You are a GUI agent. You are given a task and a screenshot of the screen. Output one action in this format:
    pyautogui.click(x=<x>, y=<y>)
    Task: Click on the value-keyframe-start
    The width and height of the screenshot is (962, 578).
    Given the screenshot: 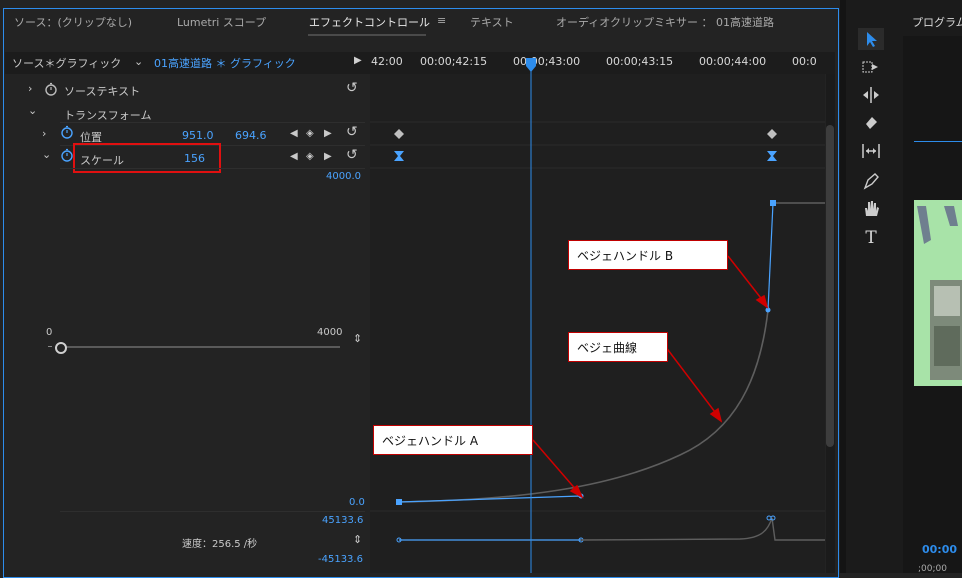 What is the action you would take?
    pyautogui.click(x=399, y=502)
    